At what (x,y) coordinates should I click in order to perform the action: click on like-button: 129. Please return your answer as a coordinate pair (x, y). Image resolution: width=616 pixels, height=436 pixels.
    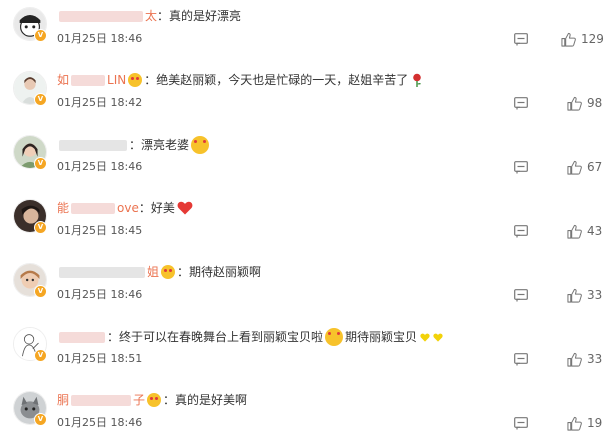
    Looking at the image, I should click on (582, 39).